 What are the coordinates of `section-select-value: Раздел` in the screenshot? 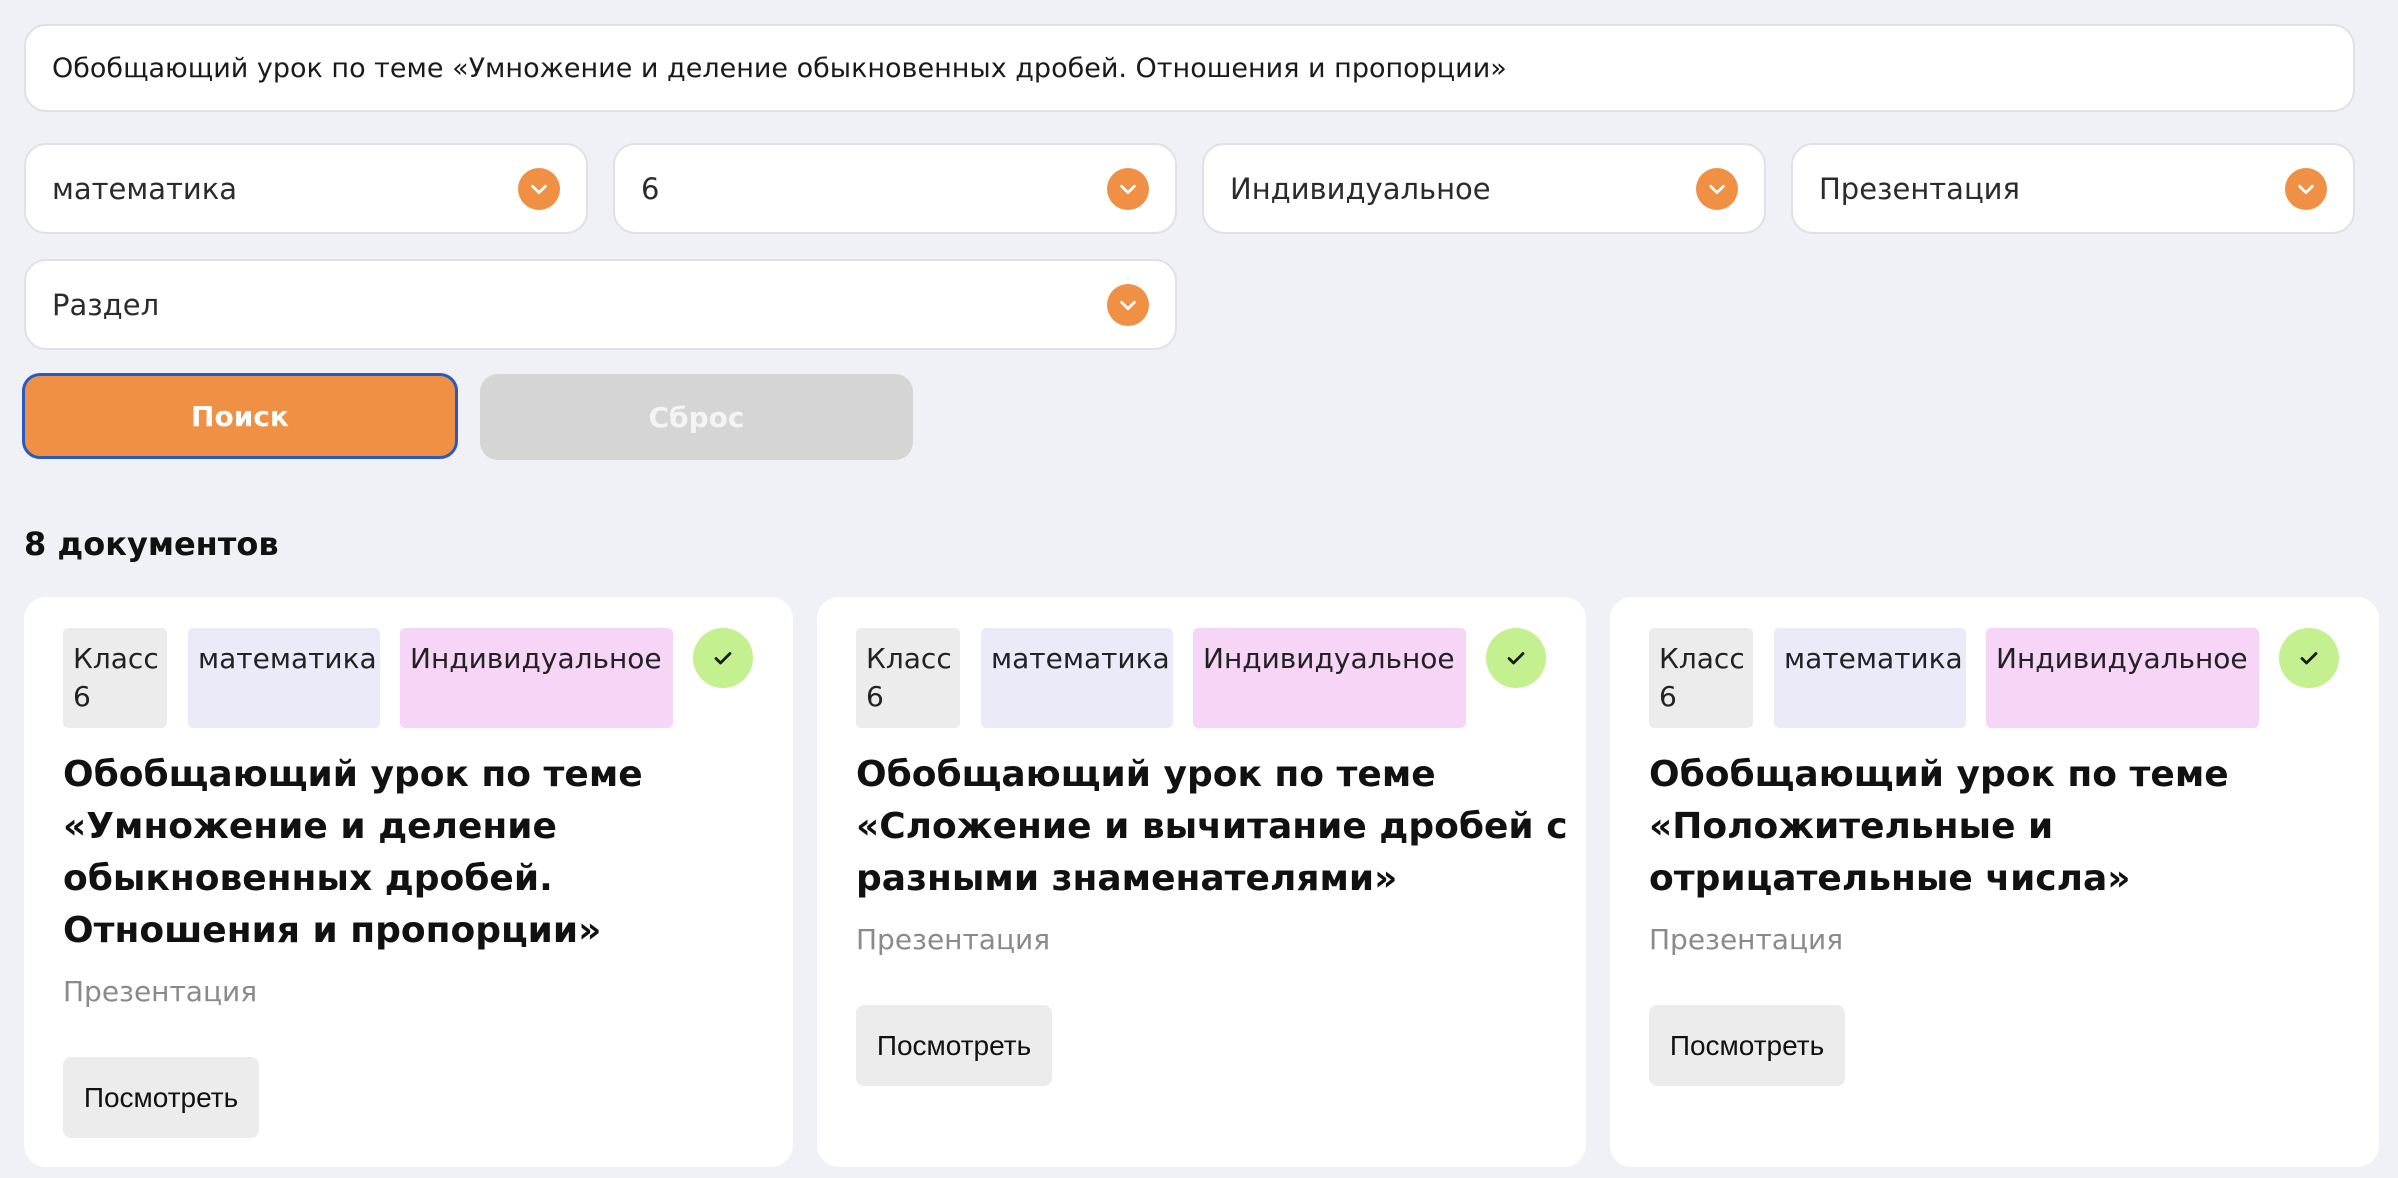 It's located at (106, 304).